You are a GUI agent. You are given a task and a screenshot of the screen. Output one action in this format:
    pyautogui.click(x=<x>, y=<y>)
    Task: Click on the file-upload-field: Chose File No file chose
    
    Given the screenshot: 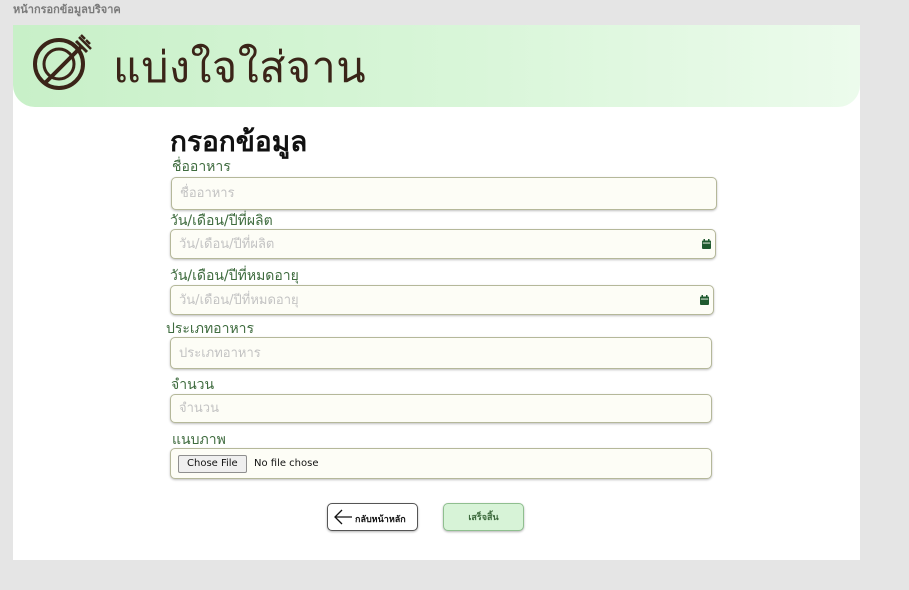 What is the action you would take?
    pyautogui.click(x=441, y=463)
    